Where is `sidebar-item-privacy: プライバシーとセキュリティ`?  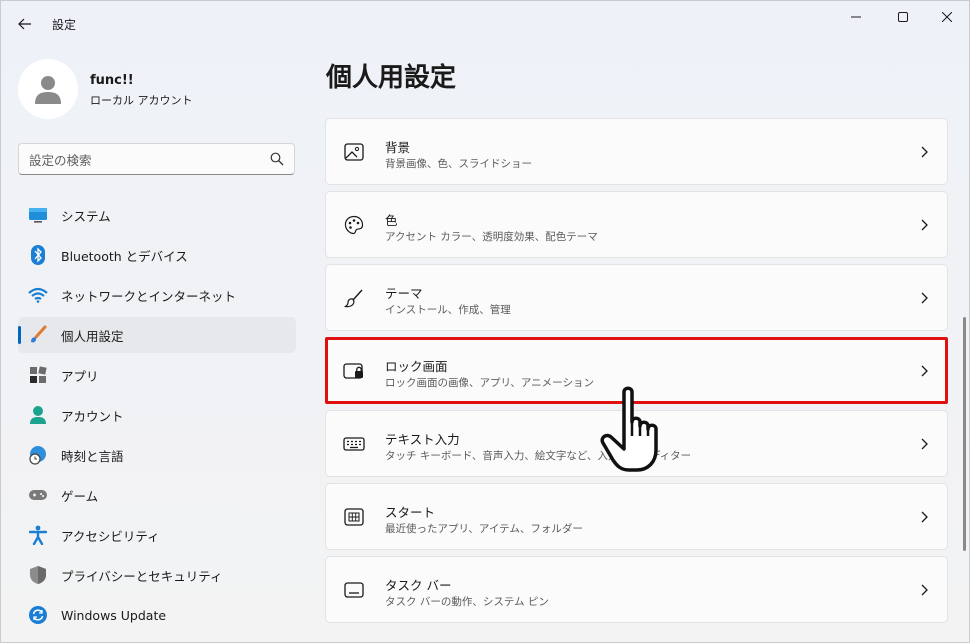
sidebar-item-privacy: プライバシーとセキュリティ is located at coordinates (157, 575).